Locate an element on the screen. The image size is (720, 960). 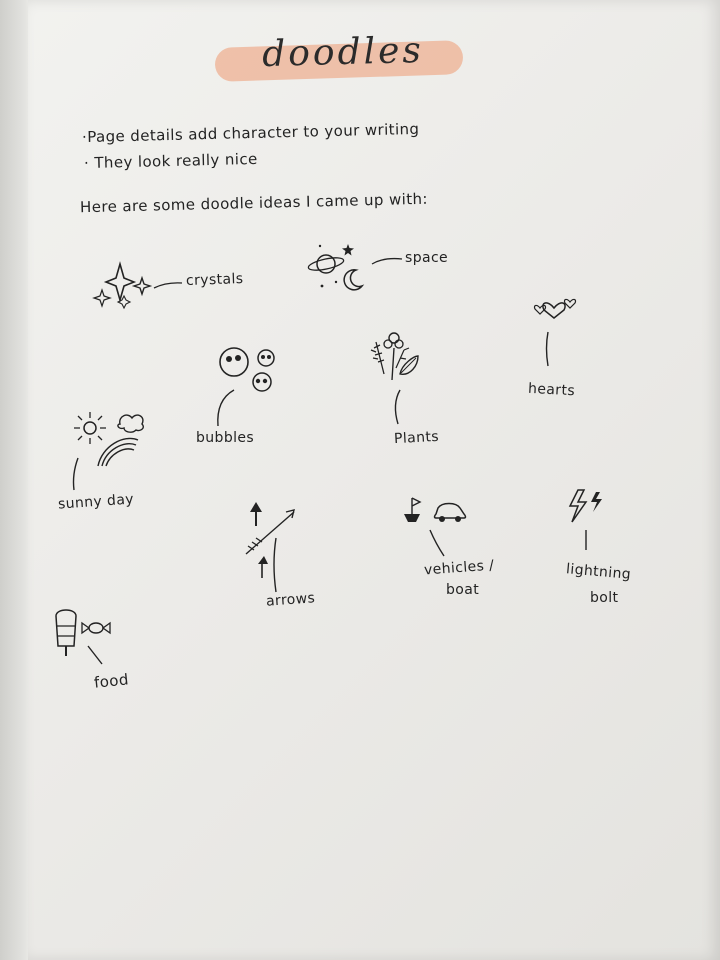
plants-doodle is located at coordinates (396, 378).